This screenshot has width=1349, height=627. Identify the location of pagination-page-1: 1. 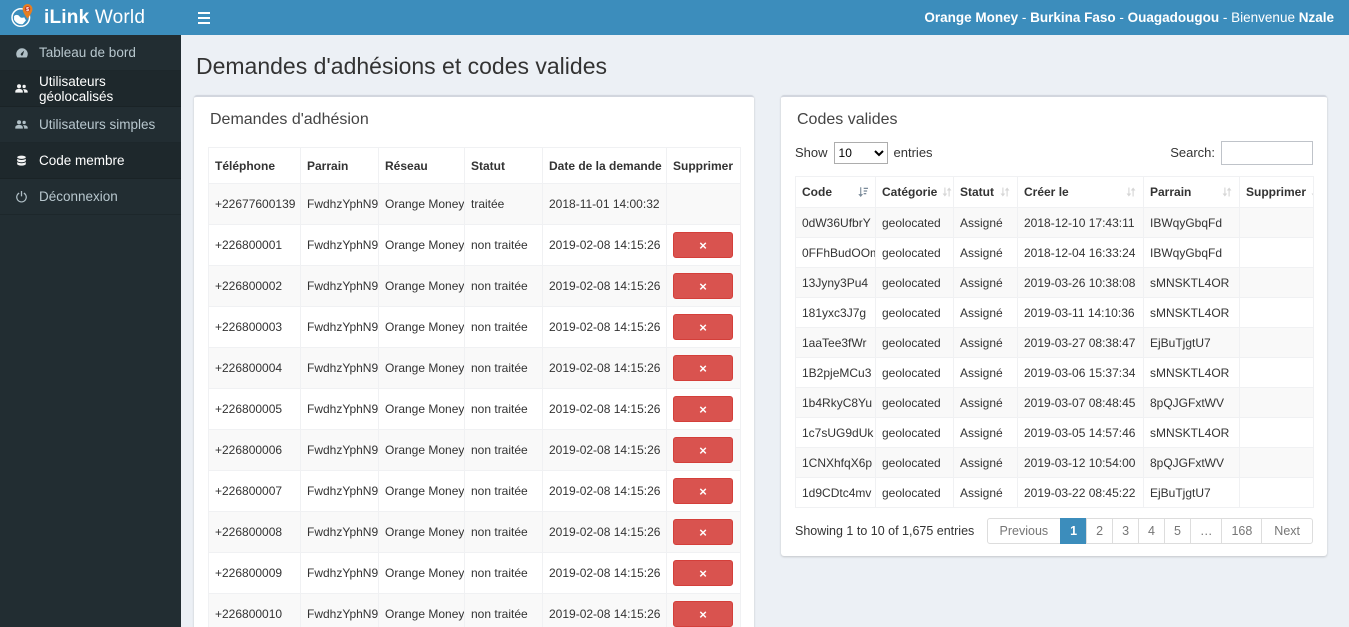
(1074, 531).